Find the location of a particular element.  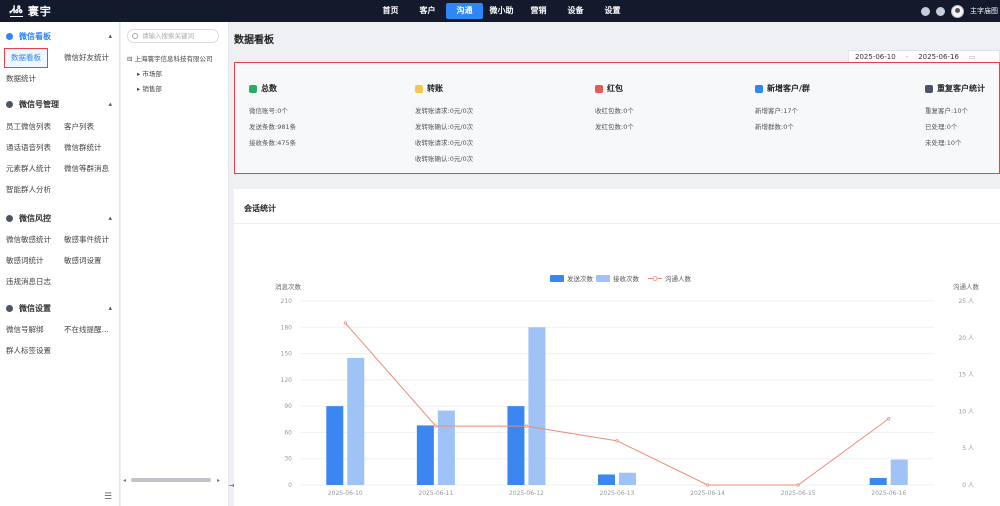

sidebar-item: 敏感事件统计 is located at coordinates (86, 240).